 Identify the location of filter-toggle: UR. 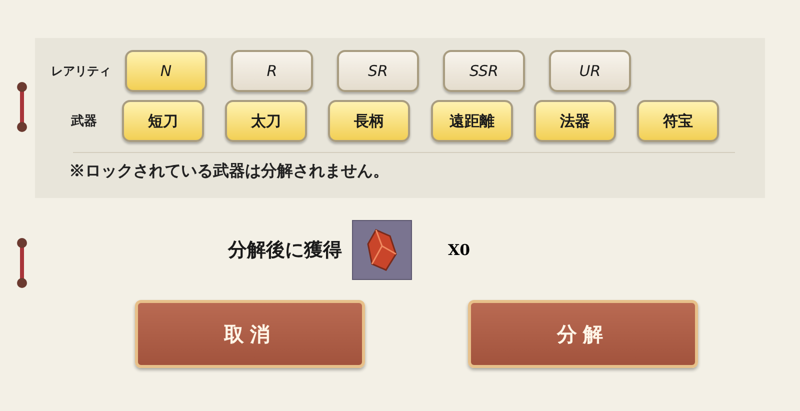
(590, 71).